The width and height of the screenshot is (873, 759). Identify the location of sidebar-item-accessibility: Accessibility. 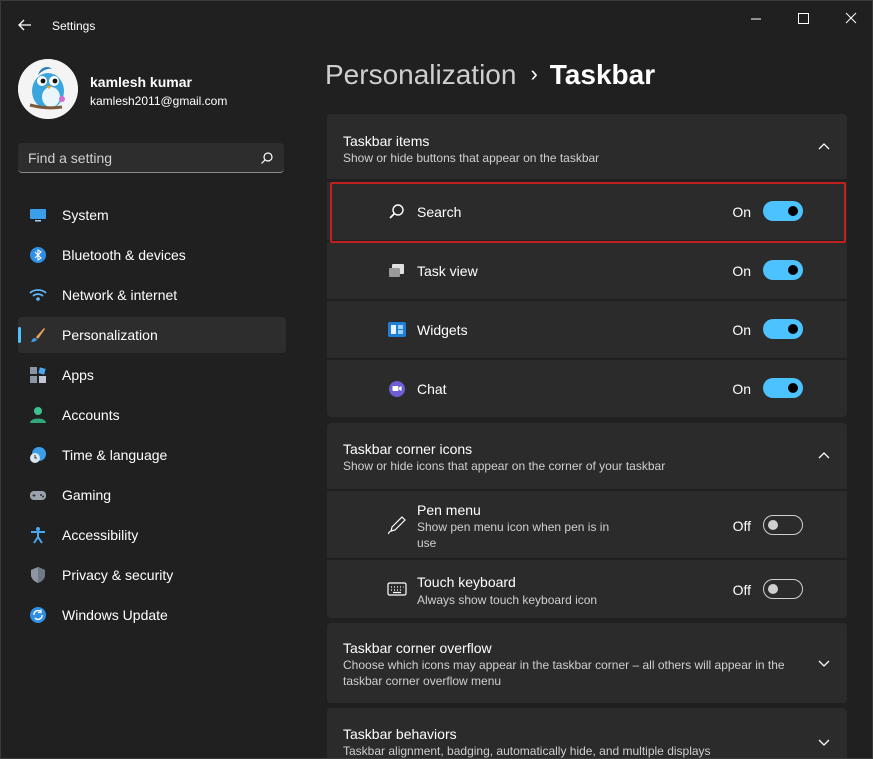
(152, 535).